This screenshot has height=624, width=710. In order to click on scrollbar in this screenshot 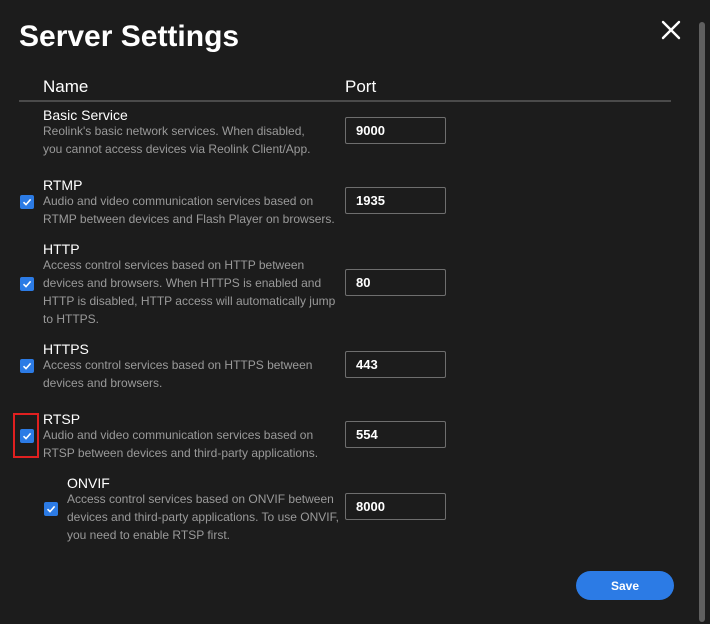, I will do `click(702, 322)`.